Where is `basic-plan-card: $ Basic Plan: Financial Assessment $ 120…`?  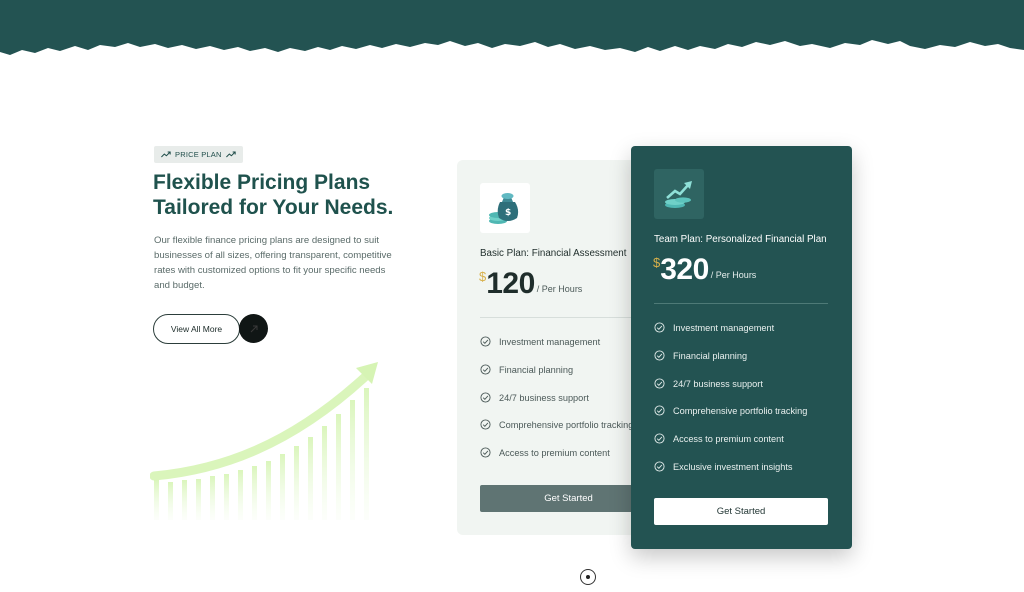
basic-plan-card: $ Basic Plan: Financial Assessment $ 120… is located at coordinates (557, 347).